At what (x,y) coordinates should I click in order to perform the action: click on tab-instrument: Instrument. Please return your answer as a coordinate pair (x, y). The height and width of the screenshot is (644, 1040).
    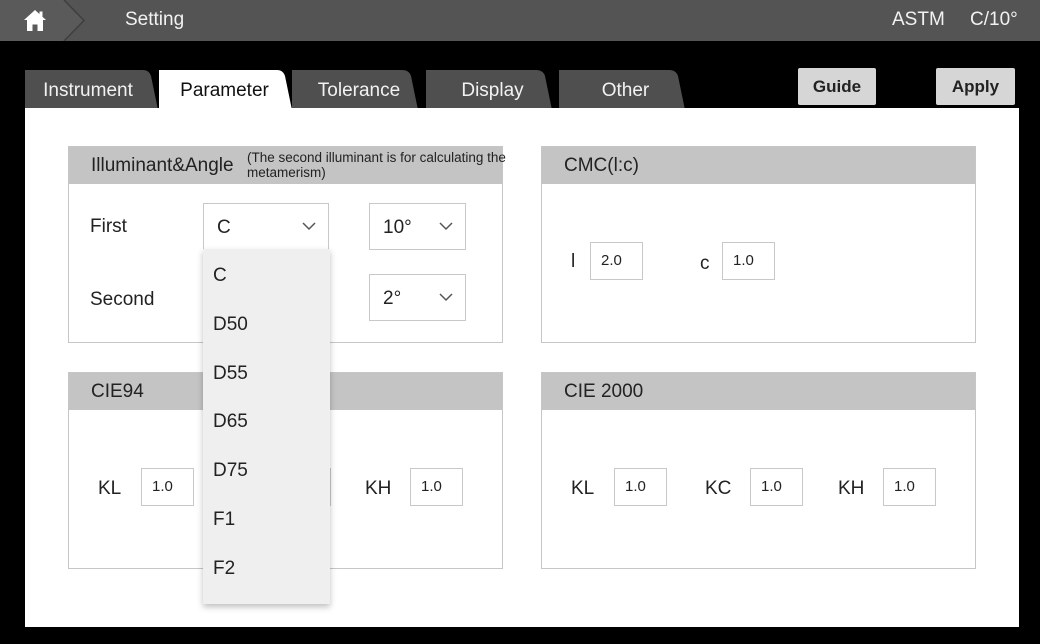
    Looking at the image, I should click on (91, 90).